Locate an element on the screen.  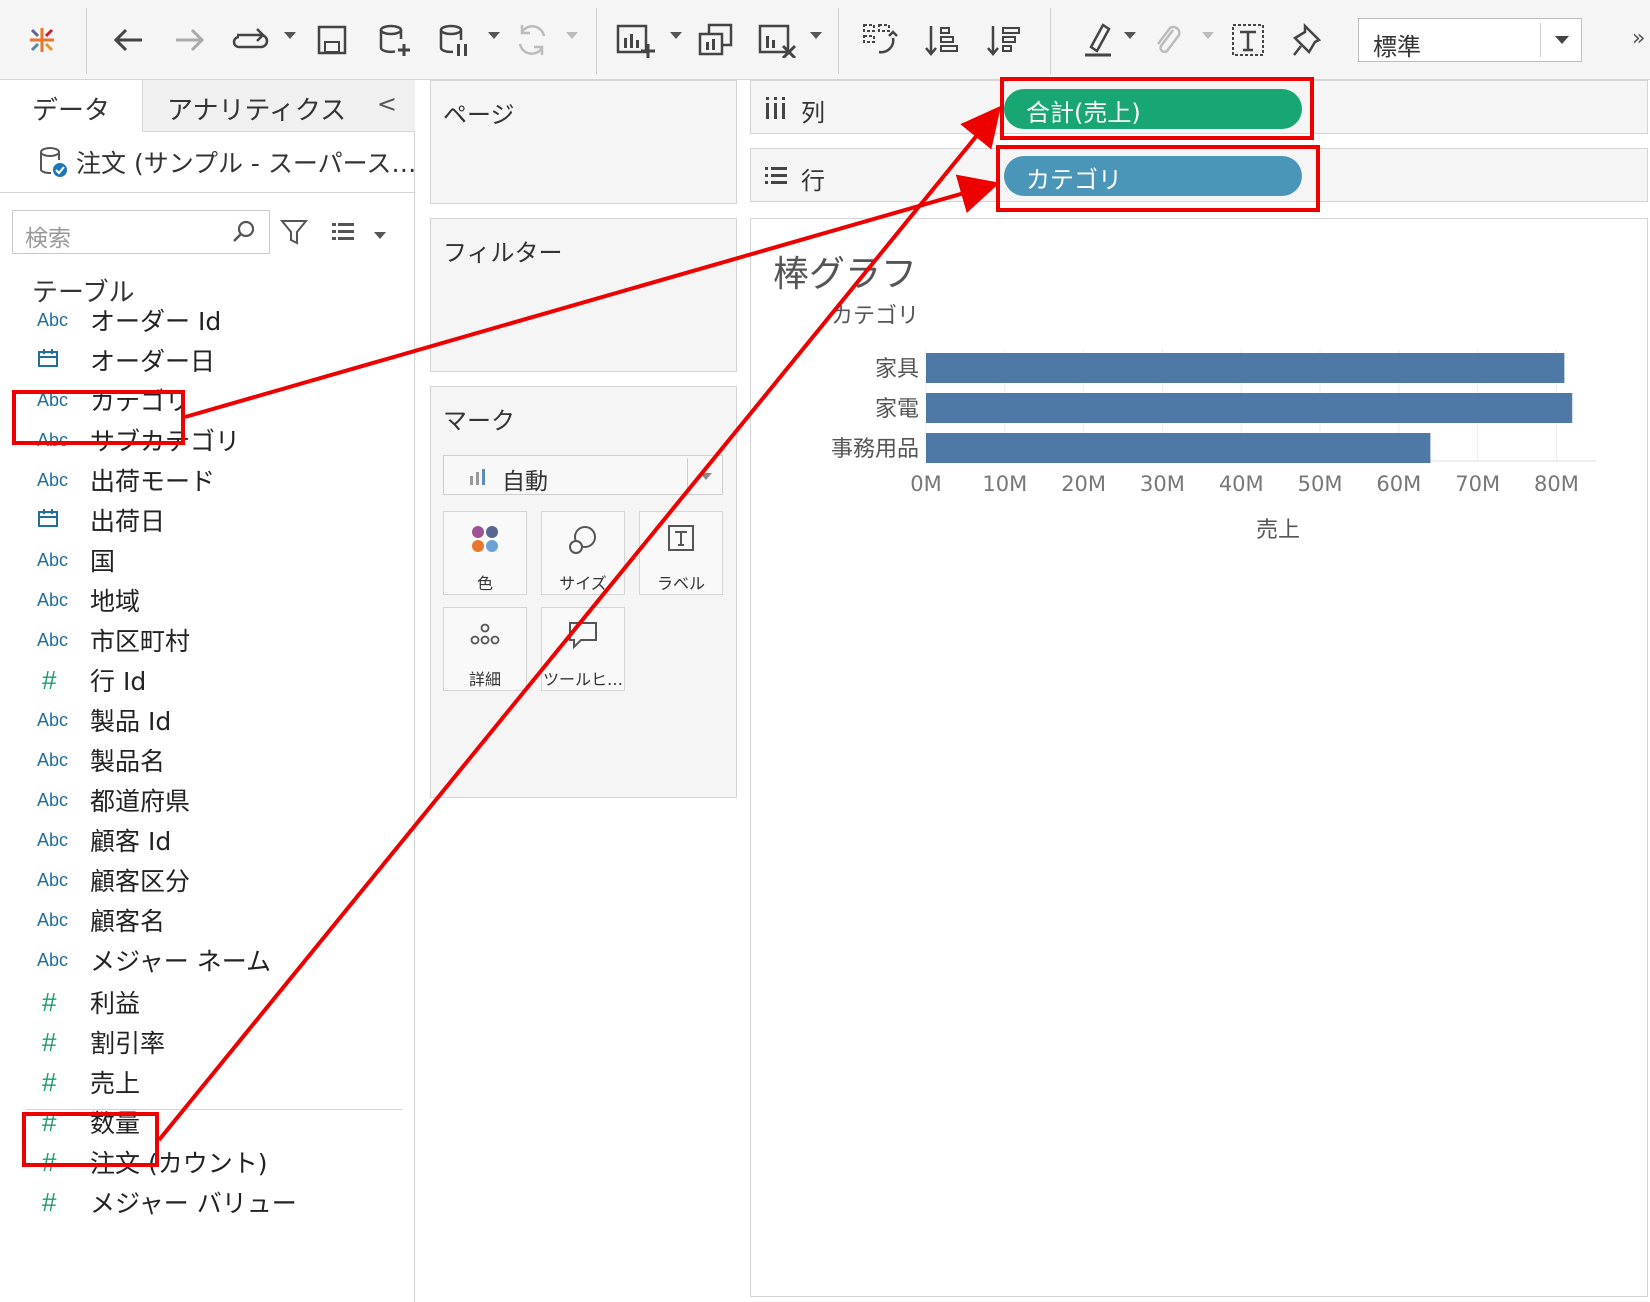
highlight-field-category is located at coordinates (98, 417).